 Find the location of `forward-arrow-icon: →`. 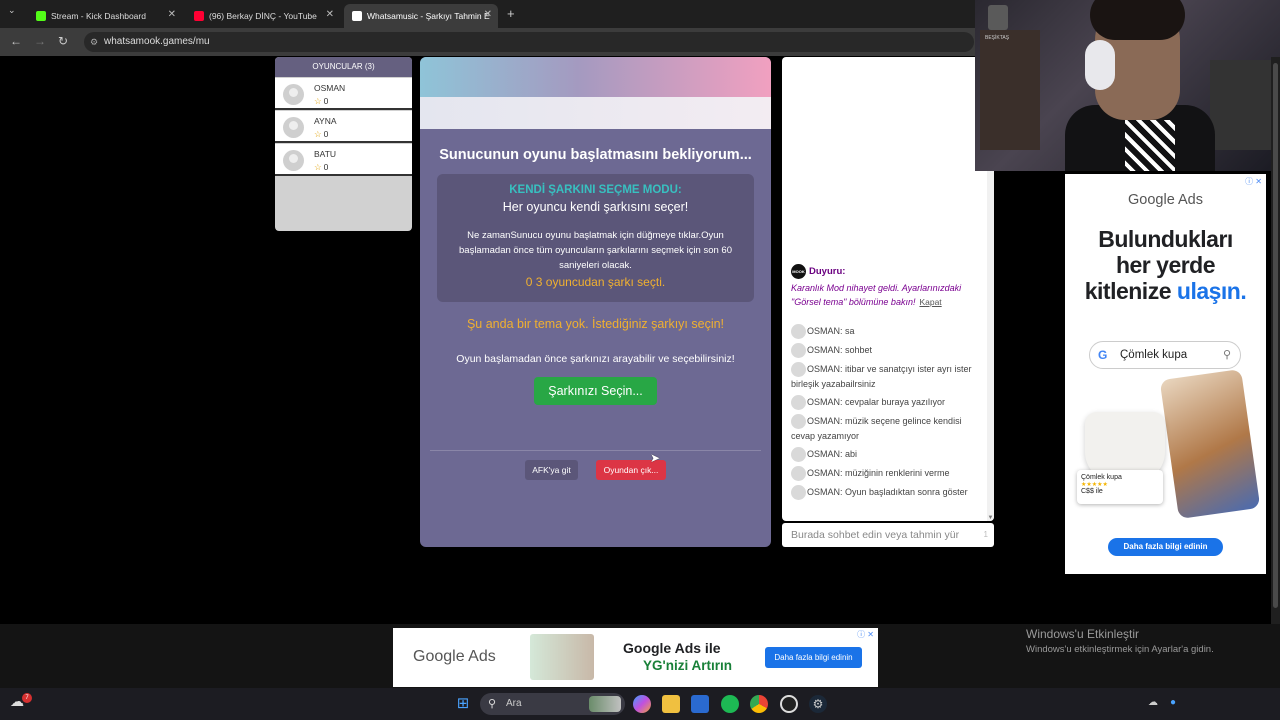

forward-arrow-icon: → is located at coordinates (40, 41).